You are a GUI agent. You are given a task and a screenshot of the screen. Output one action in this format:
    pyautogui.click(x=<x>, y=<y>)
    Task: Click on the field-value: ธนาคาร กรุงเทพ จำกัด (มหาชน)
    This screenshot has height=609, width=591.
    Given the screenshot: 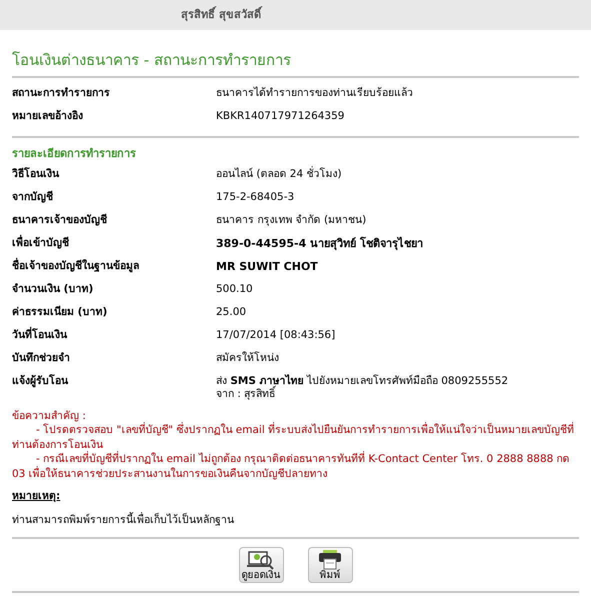 What is the action you would take?
    pyautogui.click(x=291, y=220)
    